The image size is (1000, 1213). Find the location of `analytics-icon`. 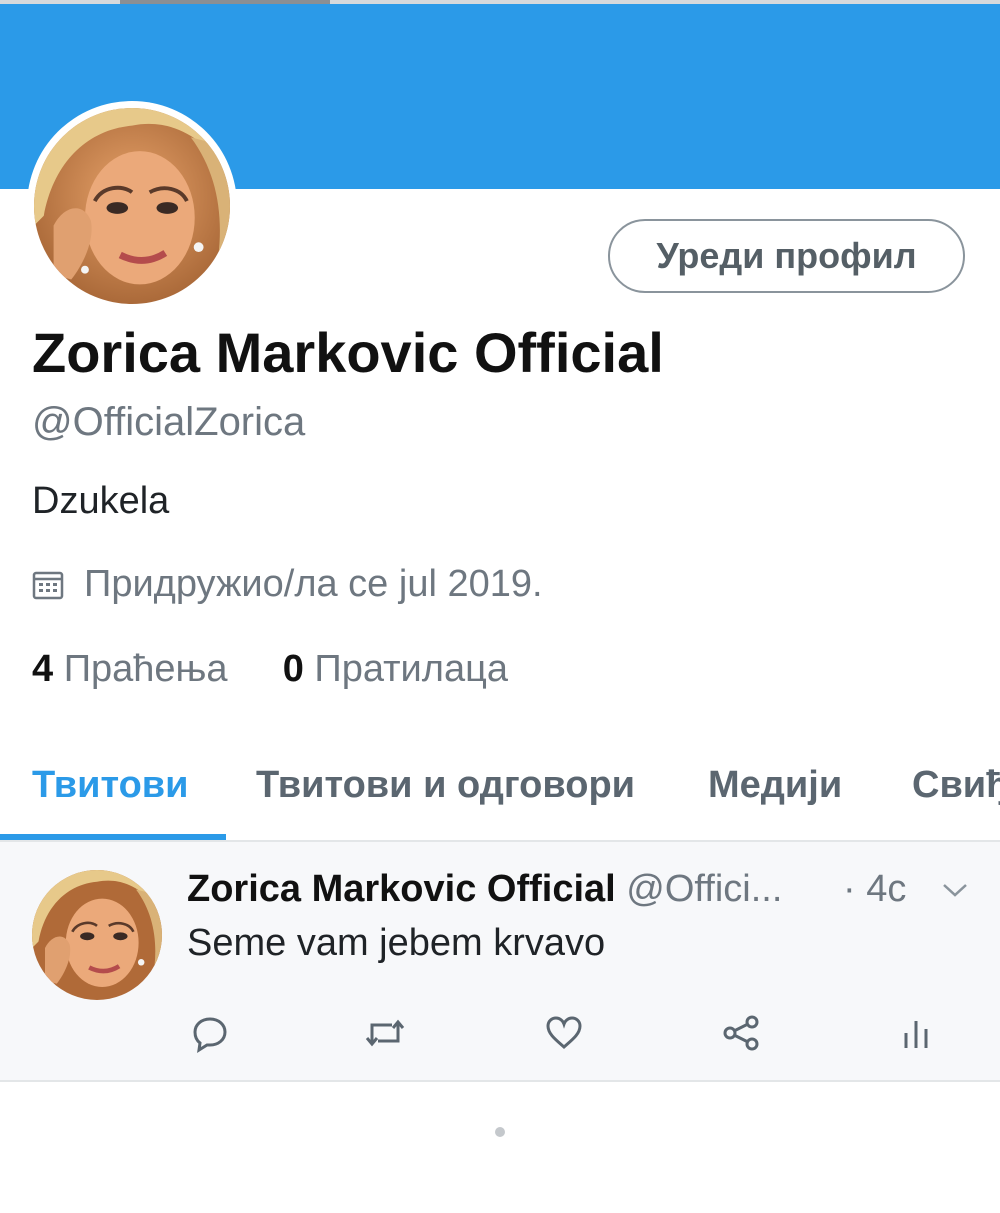

analytics-icon is located at coordinates (916, 1033).